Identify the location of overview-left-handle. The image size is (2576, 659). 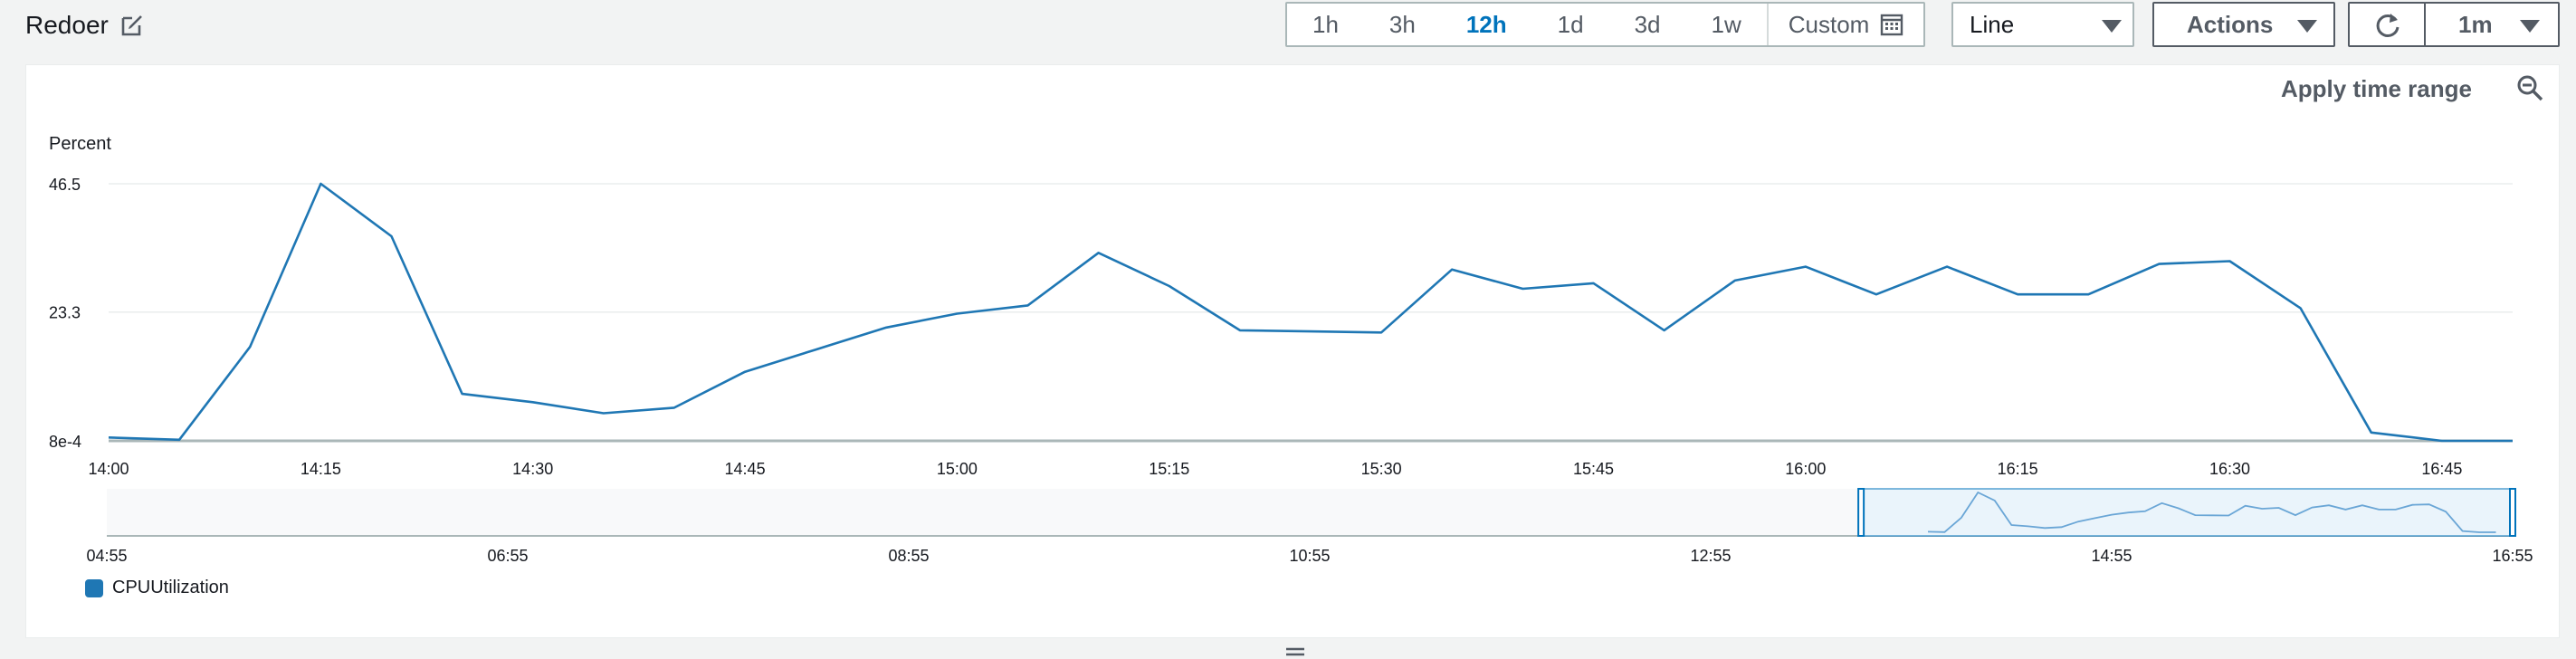
(1861, 512).